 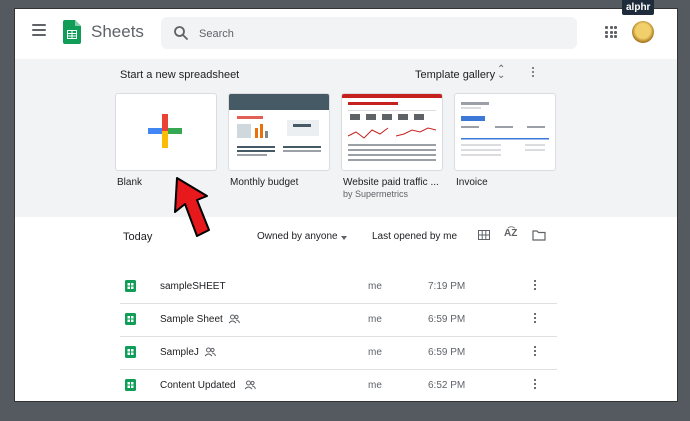 What do you see at coordinates (501, 73) in the screenshot?
I see `expand-collapse-icon: ⌃ ⌄` at bounding box center [501, 73].